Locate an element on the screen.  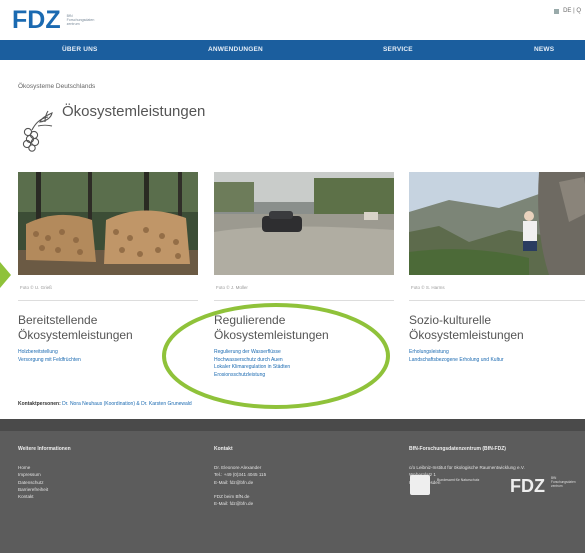
service-link: Versorgung mit Feldfrüchten is located at coordinates (49, 361).